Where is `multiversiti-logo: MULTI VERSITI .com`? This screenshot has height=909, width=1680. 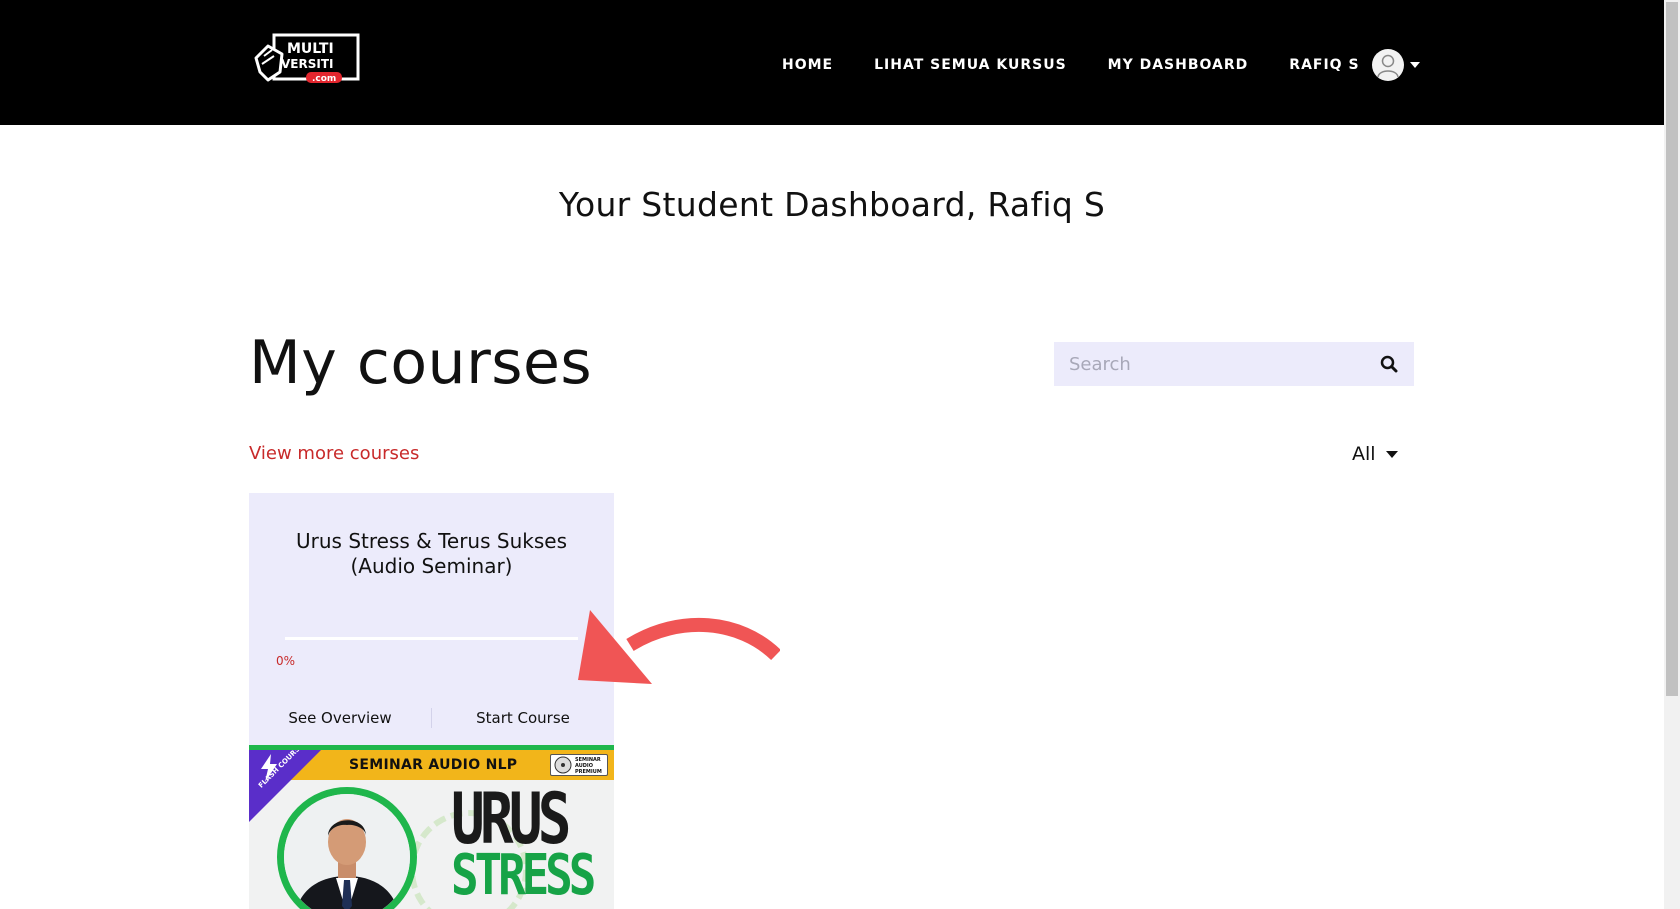 multiversiti-logo: MULTI VERSITI .com is located at coordinates (310, 61).